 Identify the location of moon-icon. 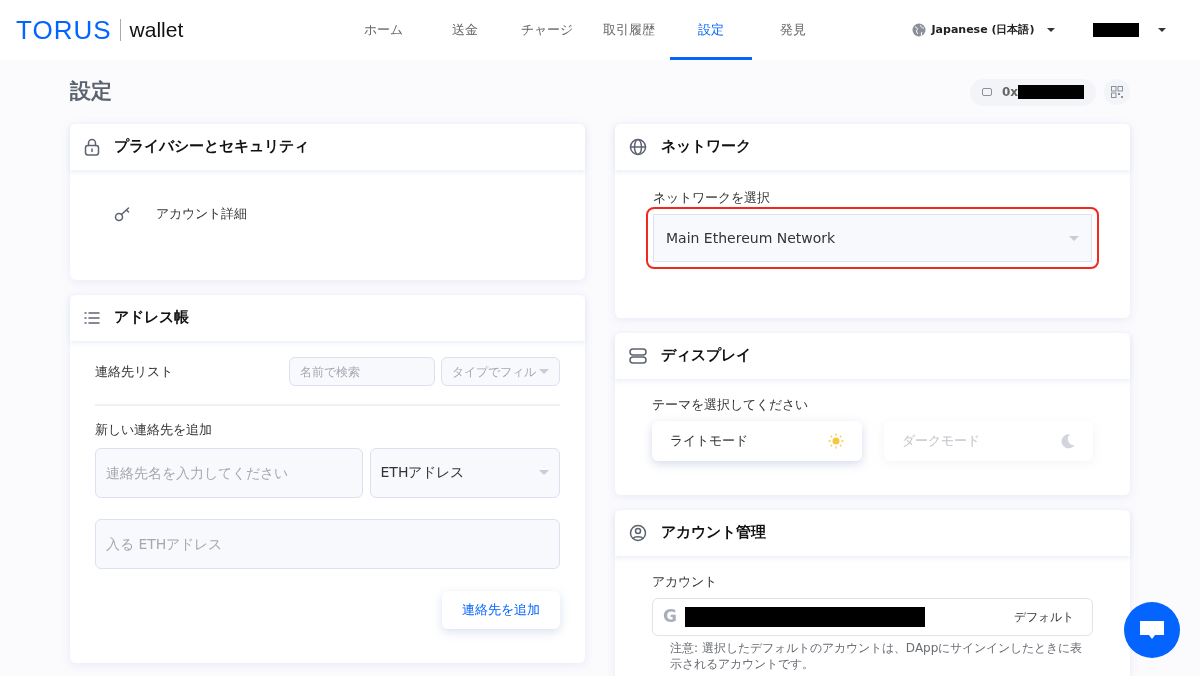
(1068, 441).